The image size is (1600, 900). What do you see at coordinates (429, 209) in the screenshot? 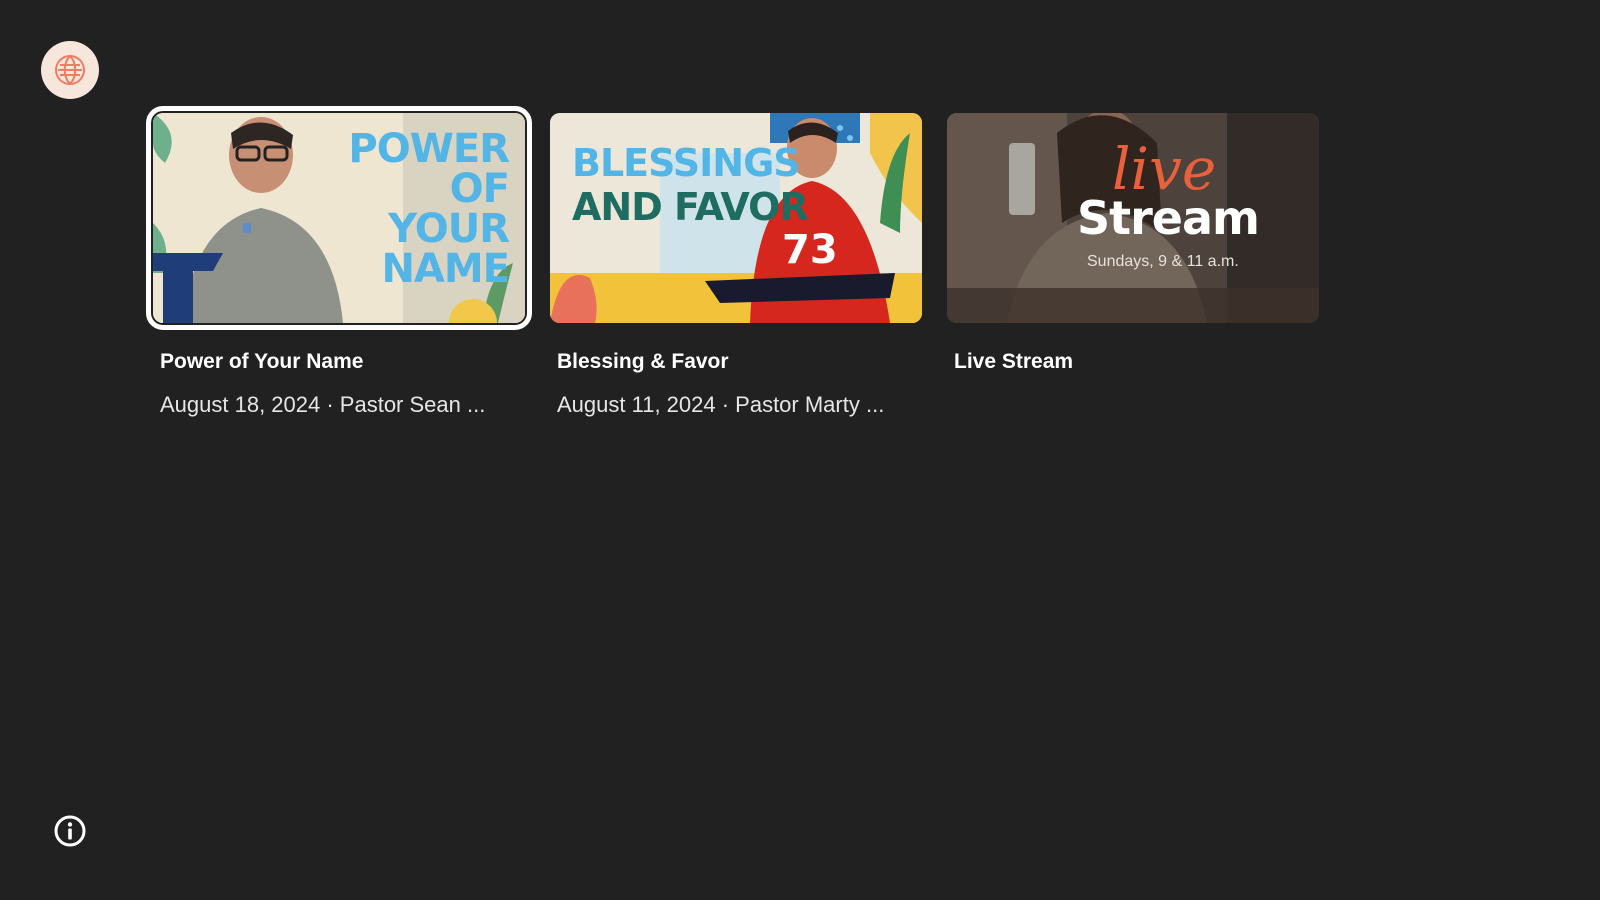
I see `thumbnail-title-text: POWER OF YOUR NAME` at bounding box center [429, 209].